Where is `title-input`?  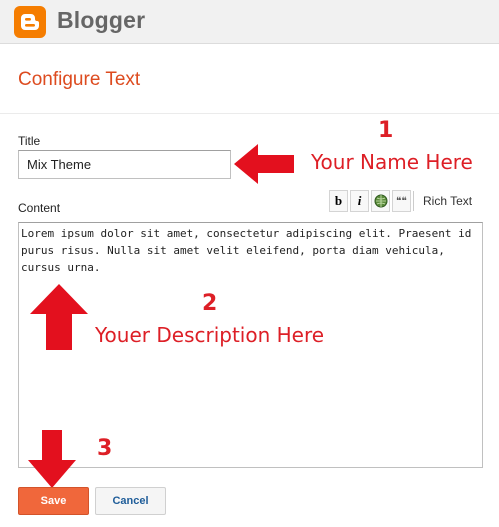 title-input is located at coordinates (124, 164).